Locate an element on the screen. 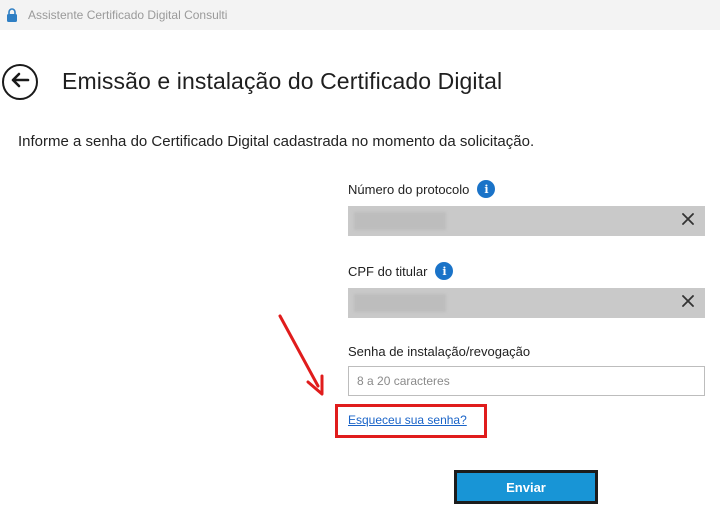  cpf-label-row: CPF do titular i is located at coordinates (401, 271).